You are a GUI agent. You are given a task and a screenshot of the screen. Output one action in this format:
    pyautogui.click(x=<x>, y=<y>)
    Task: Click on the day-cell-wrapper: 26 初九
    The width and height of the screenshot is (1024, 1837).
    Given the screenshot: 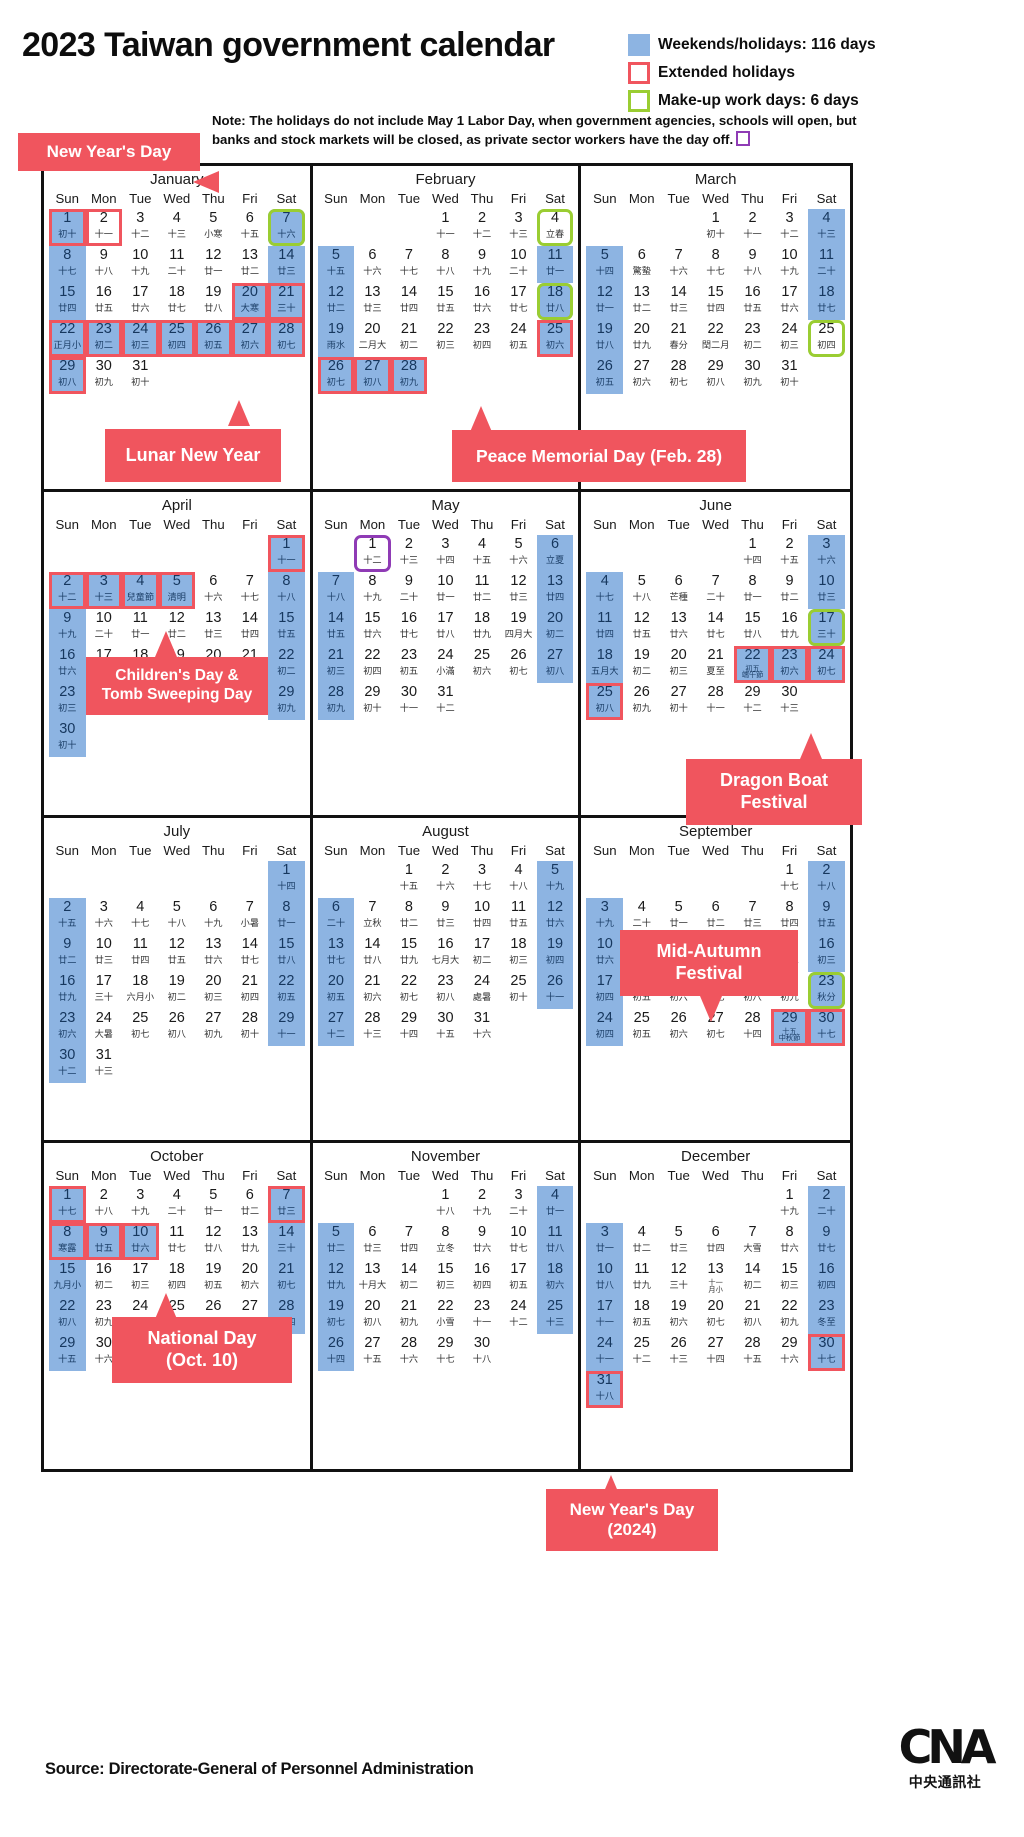 What is the action you would take?
    pyautogui.click(x=641, y=701)
    